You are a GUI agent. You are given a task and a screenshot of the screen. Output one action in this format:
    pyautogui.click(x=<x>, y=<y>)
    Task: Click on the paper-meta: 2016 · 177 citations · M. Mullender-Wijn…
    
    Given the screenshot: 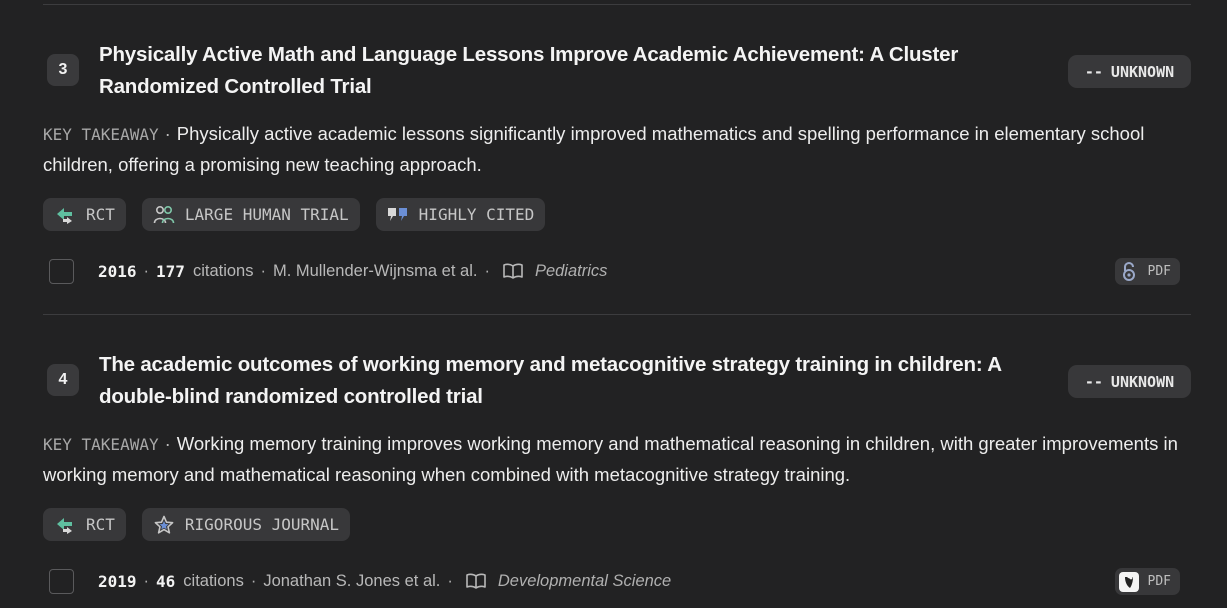 What is the action you would take?
    pyautogui.click(x=619, y=271)
    